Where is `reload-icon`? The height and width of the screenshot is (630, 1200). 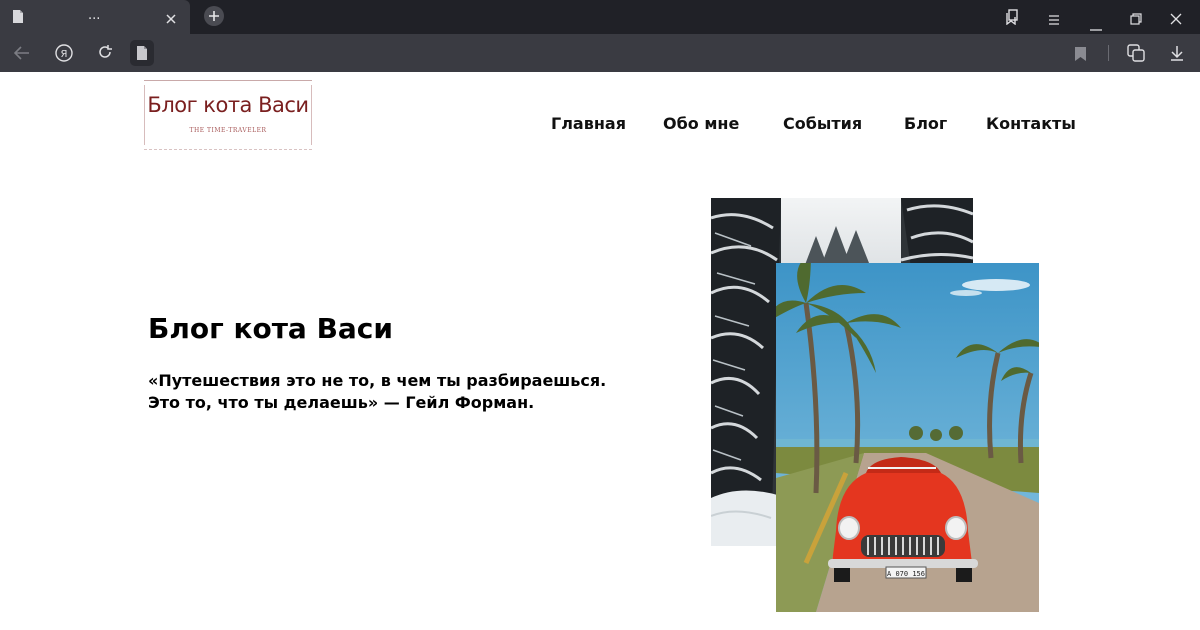 reload-icon is located at coordinates (105, 54).